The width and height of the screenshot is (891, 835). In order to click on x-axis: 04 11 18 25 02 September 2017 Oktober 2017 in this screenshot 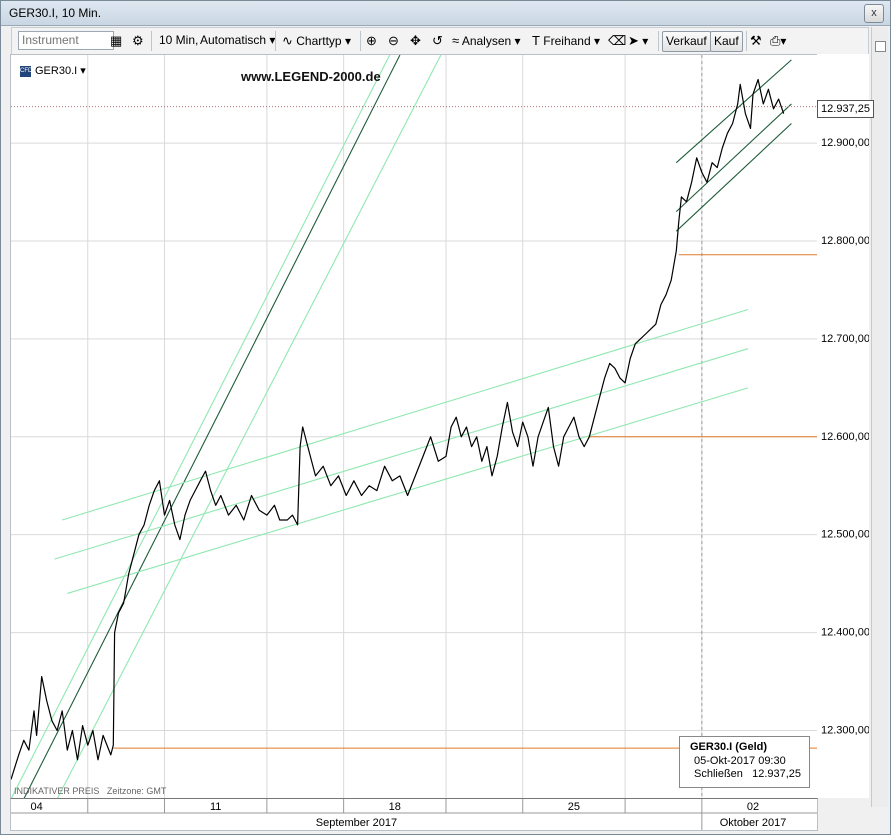, I will do `click(414, 814)`.